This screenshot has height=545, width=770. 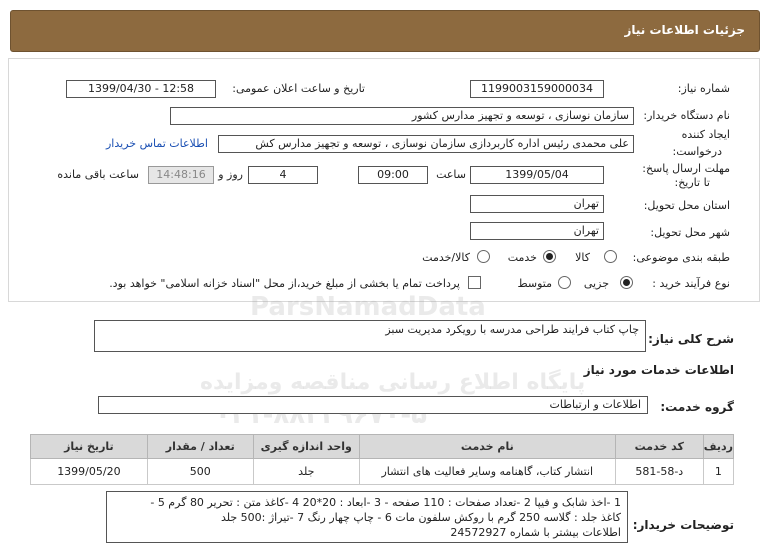 I want to click on buyer-org-label: نام دستگاه خریدار:, so click(x=686, y=115).